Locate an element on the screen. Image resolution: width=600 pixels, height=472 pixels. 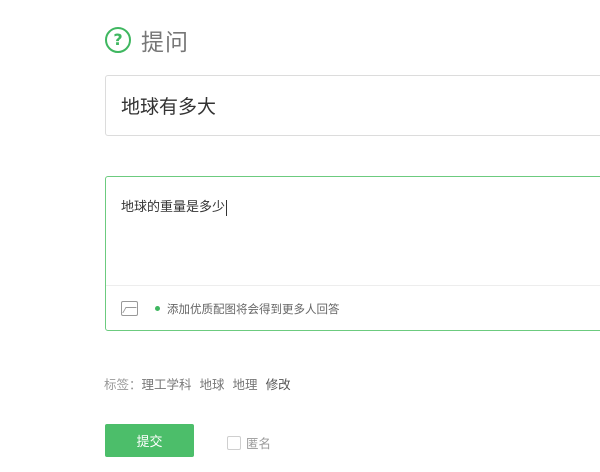
hint-dot-icon is located at coordinates (157, 308).